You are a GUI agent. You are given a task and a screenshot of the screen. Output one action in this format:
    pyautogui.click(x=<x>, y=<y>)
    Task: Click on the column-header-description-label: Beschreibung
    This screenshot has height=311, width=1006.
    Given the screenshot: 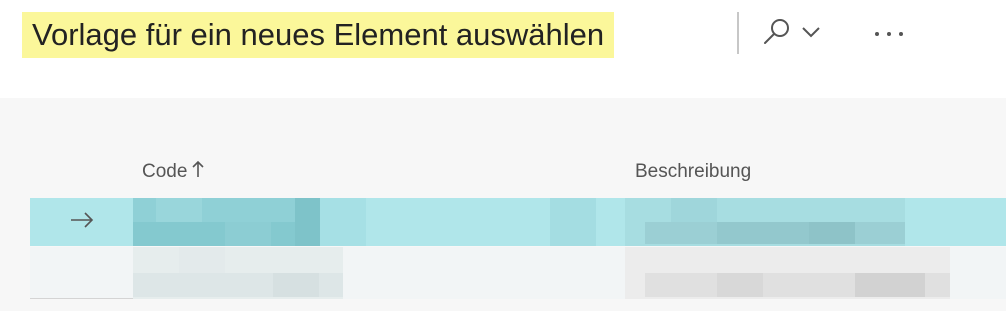 What is the action you would take?
    pyautogui.click(x=693, y=171)
    